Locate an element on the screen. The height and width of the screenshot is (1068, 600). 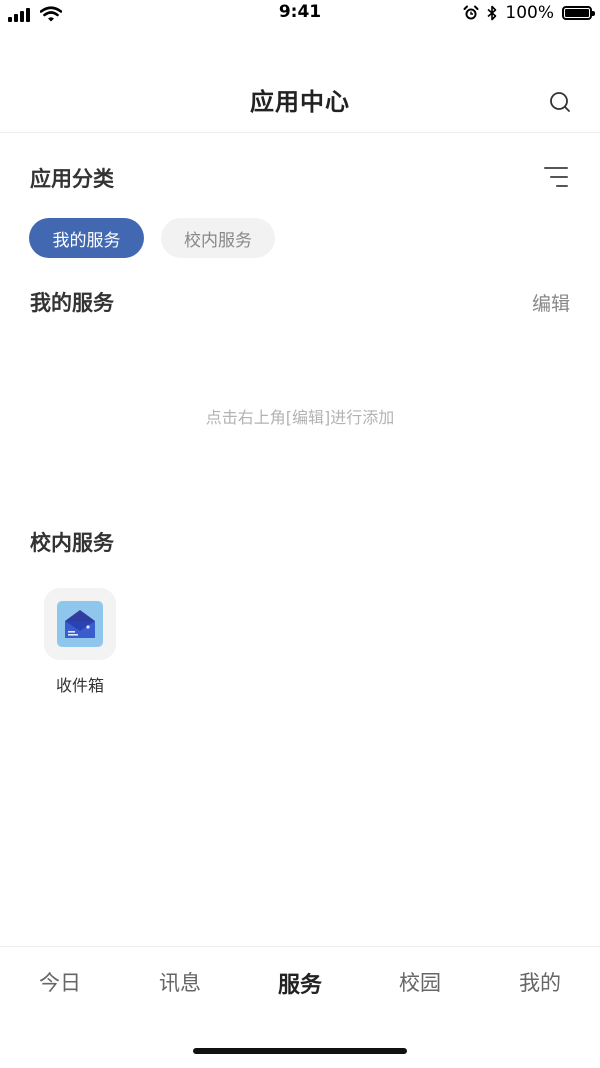
inbox-app-label: 收件箱 is located at coordinates (79, 685).